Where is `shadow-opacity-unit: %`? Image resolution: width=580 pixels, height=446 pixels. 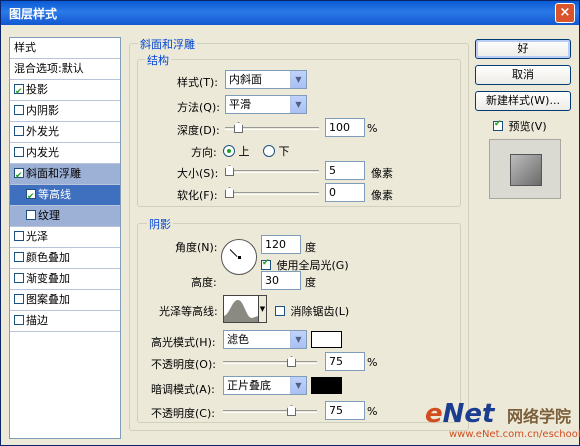
shadow-opacity-unit: % is located at coordinates (372, 411).